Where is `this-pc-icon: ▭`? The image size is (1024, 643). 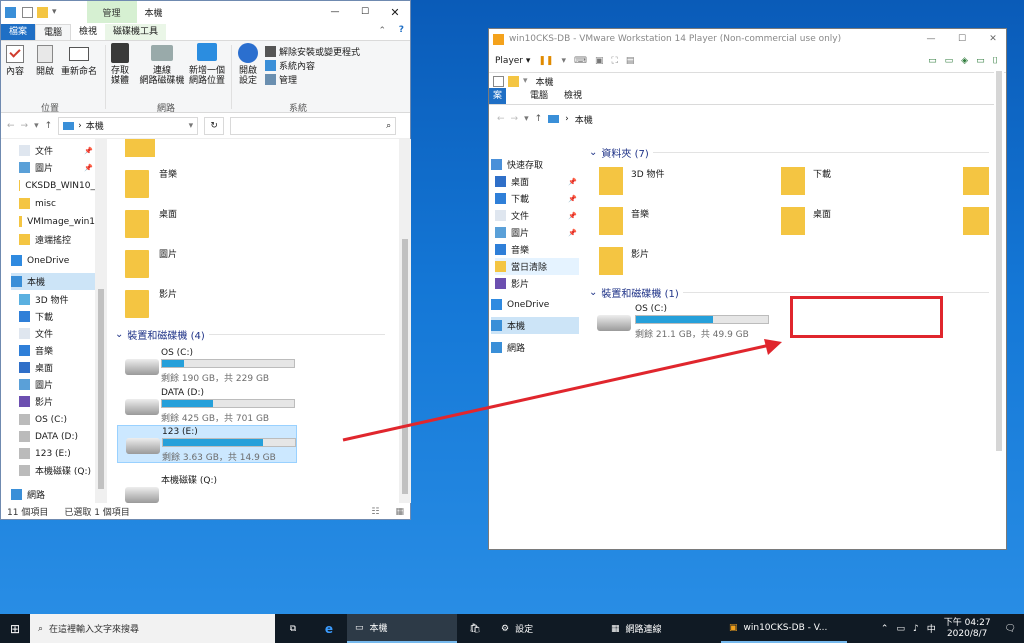 this-pc-icon: ▭ is located at coordinates (359, 627).